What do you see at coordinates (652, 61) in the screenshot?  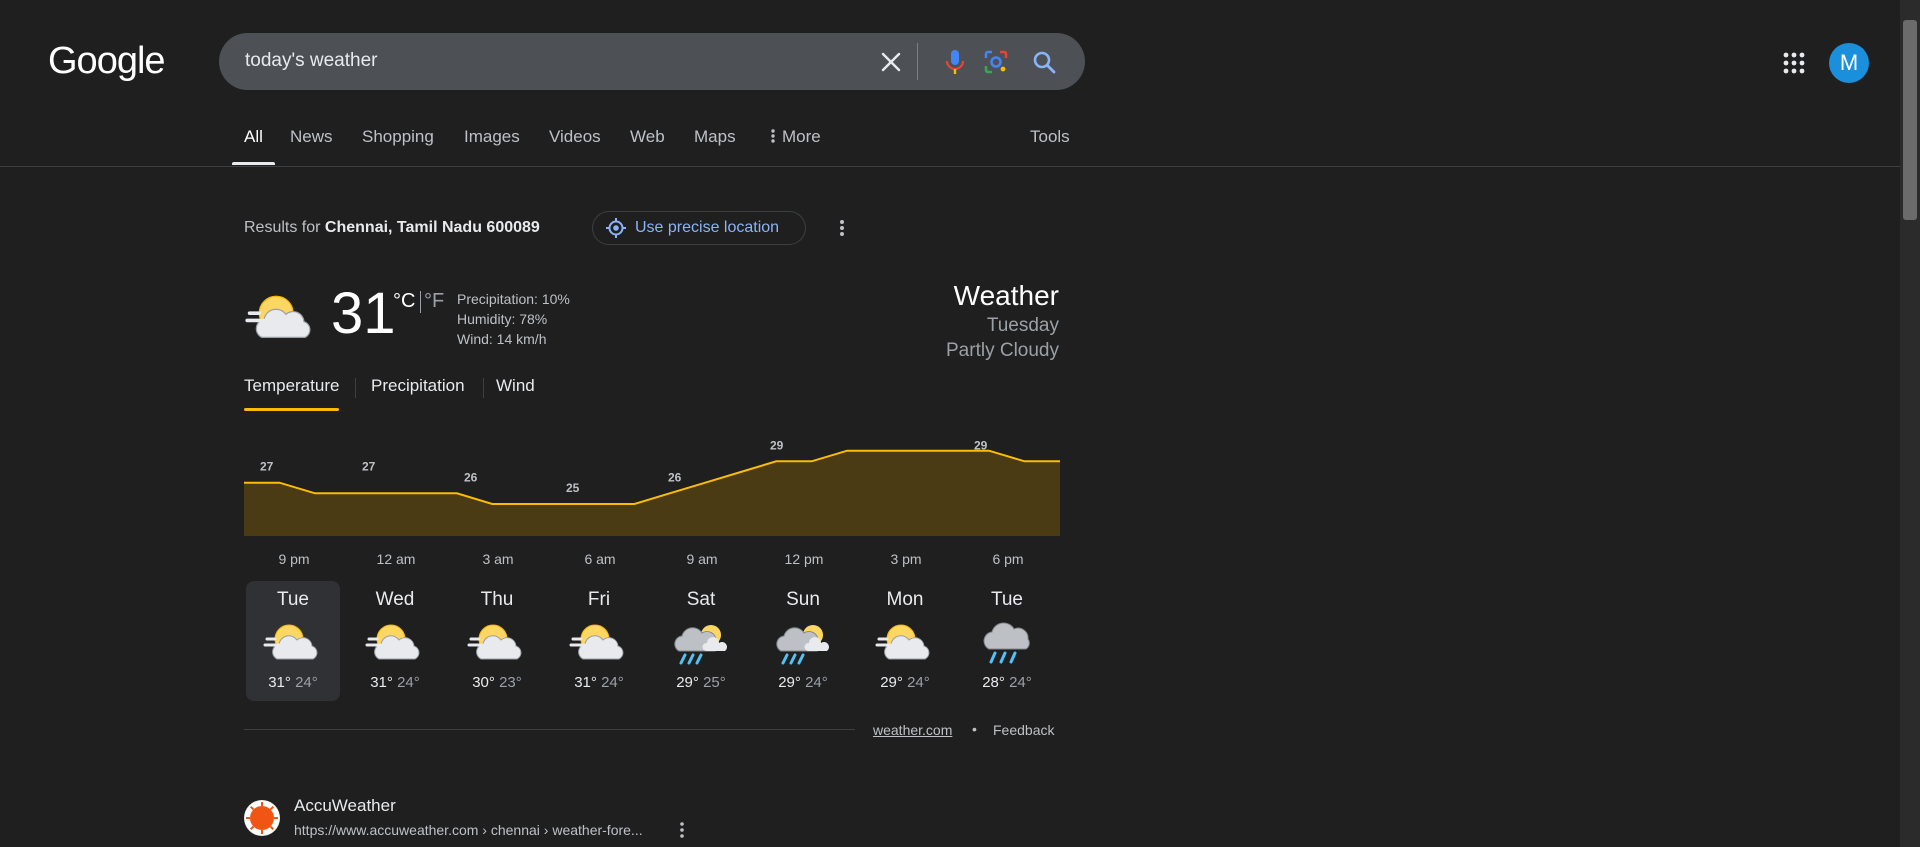 I see `search-box: today's weather` at bounding box center [652, 61].